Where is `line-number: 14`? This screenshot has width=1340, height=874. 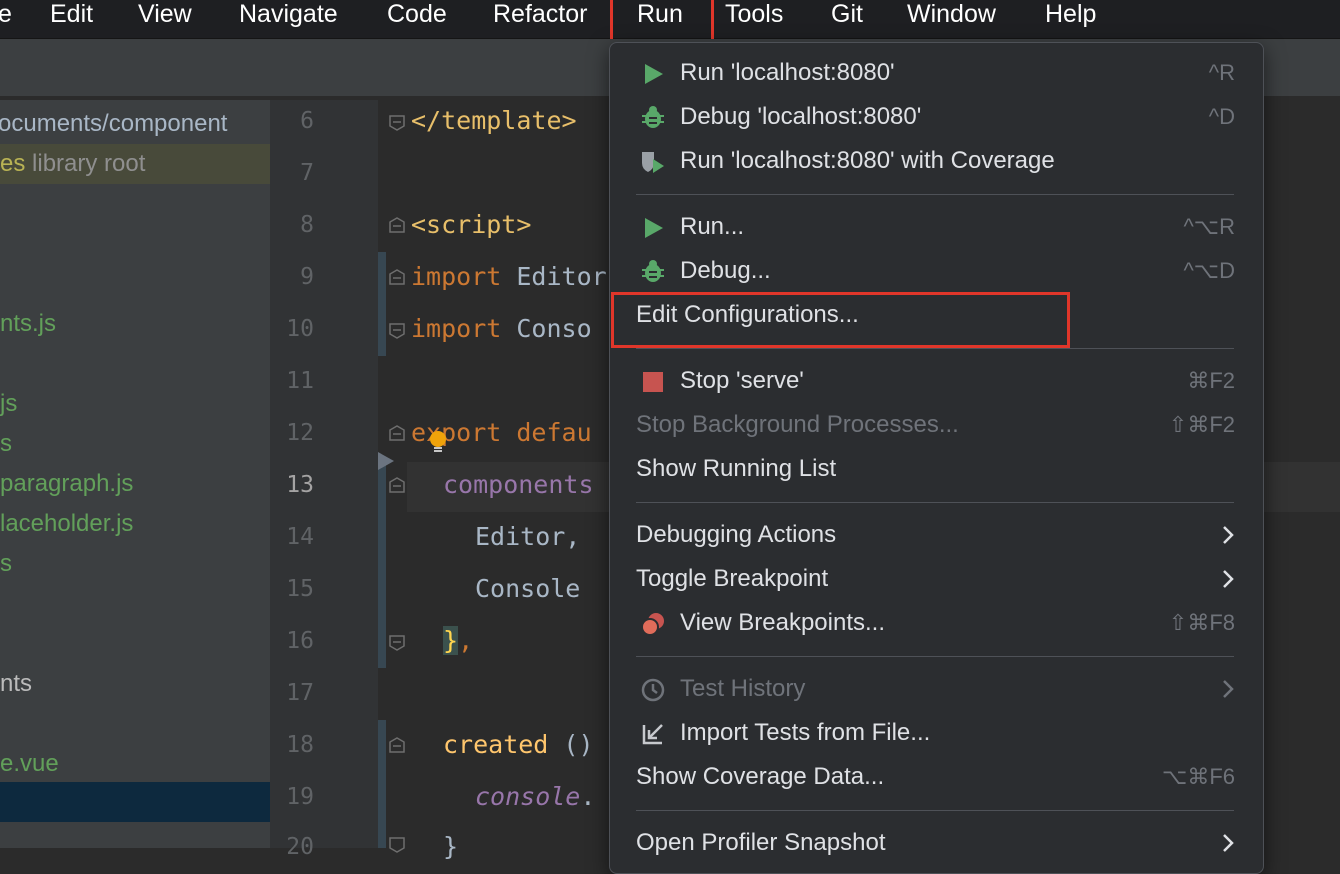 line-number: 14 is located at coordinates (300, 537).